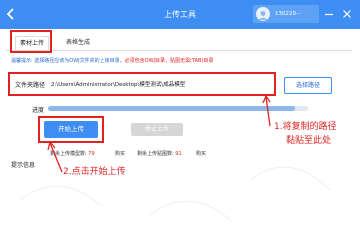  I want to click on remaining-models-value: 79, so click(91, 154).